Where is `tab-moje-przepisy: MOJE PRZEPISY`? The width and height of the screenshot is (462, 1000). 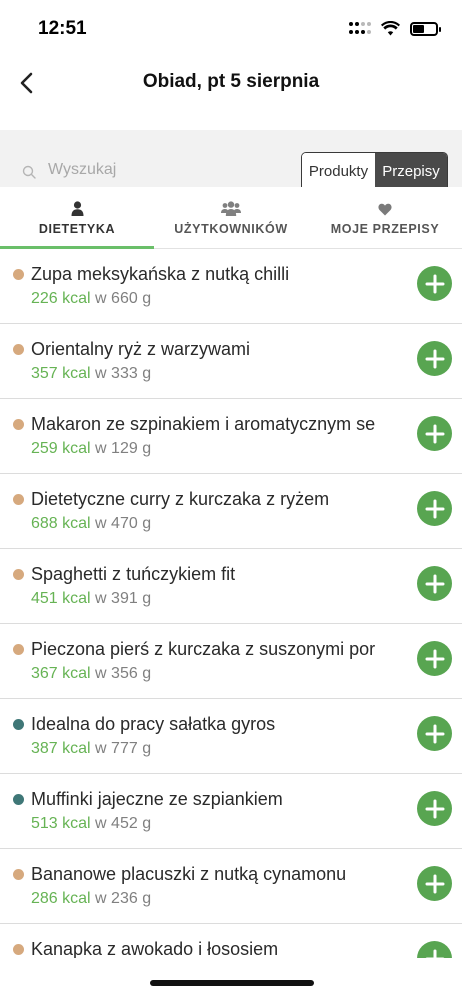 tab-moje-przepisy: MOJE PRZEPISY is located at coordinates (385, 217).